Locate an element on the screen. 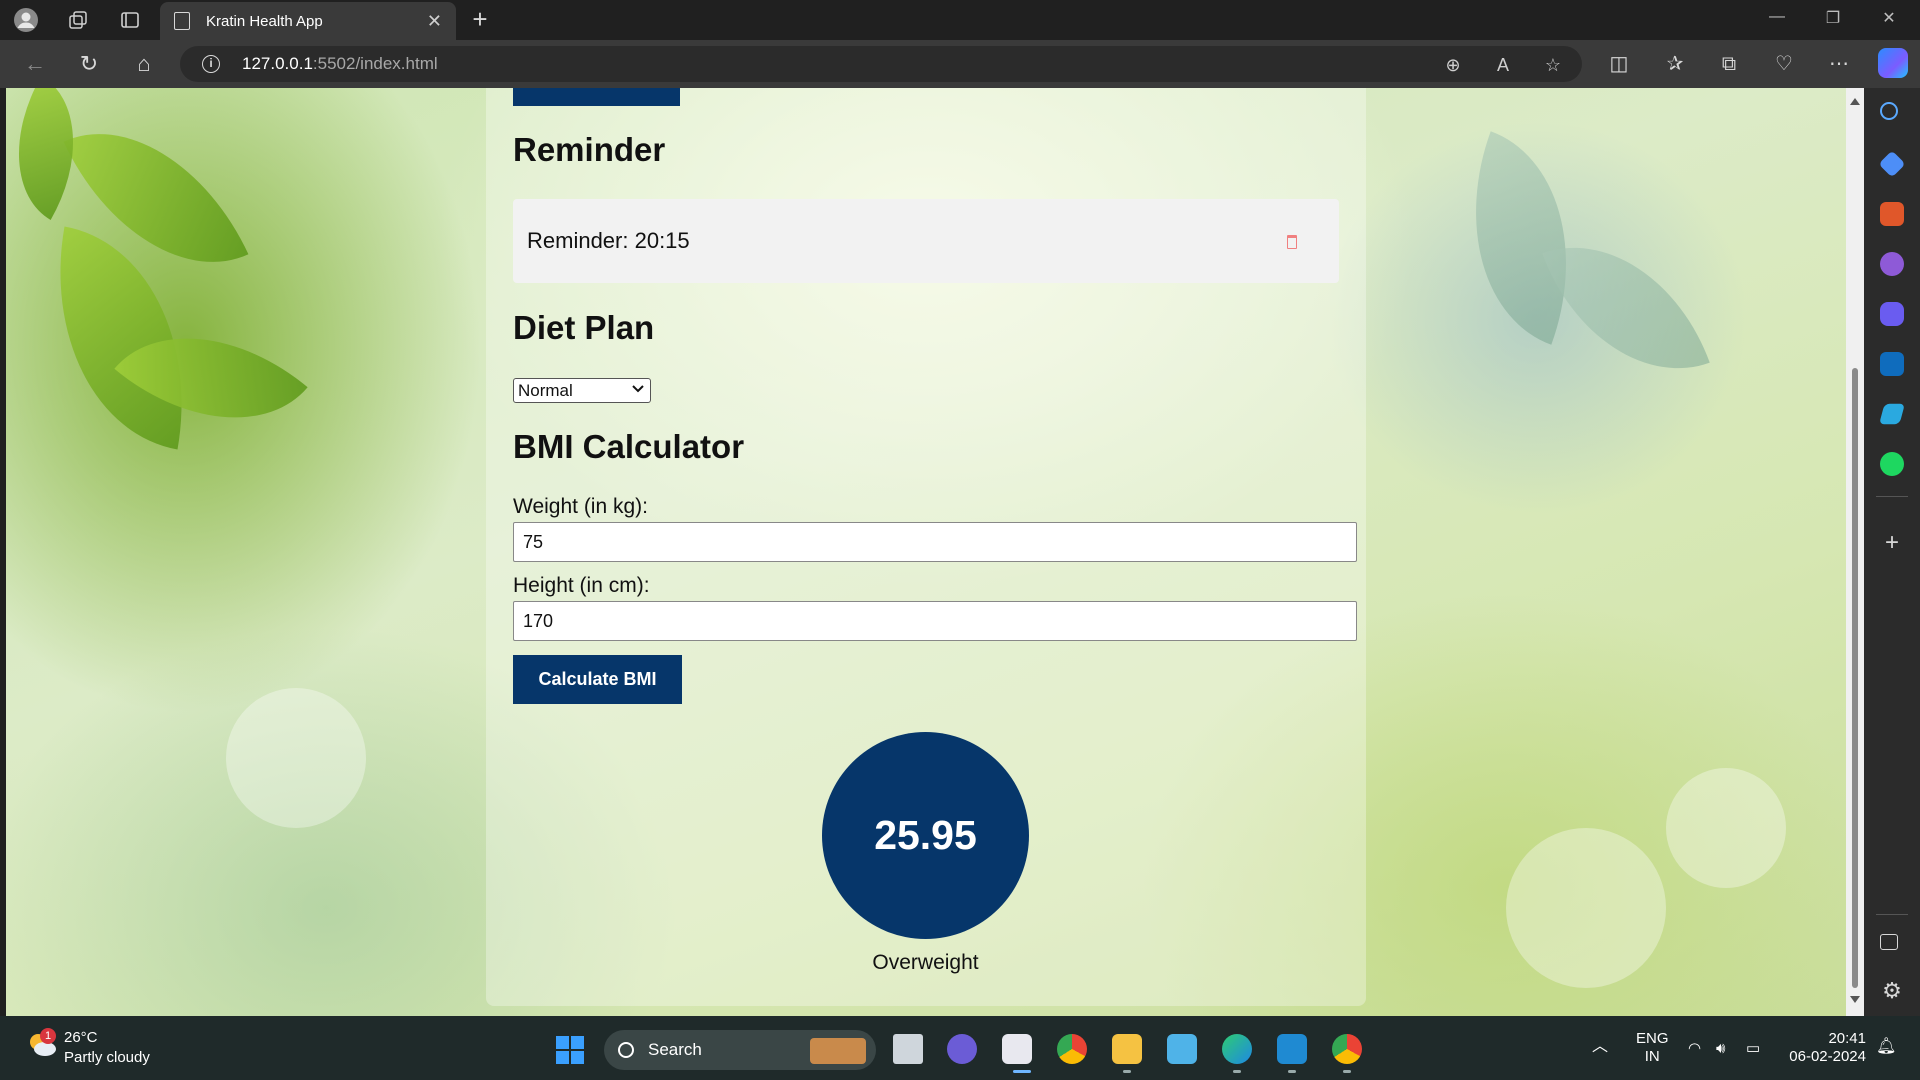  teams-chat-icon is located at coordinates (962, 1049).